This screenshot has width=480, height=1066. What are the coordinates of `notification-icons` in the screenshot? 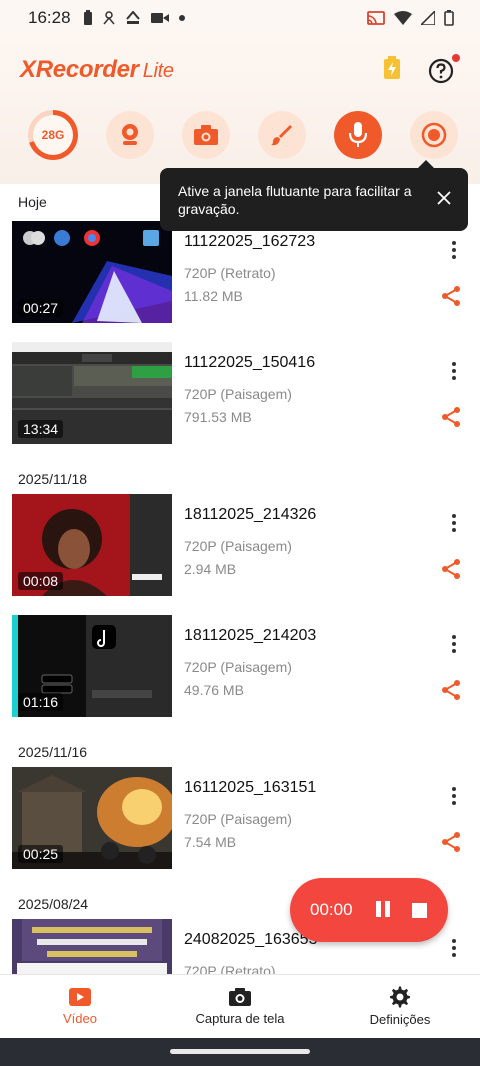 It's located at (134, 18).